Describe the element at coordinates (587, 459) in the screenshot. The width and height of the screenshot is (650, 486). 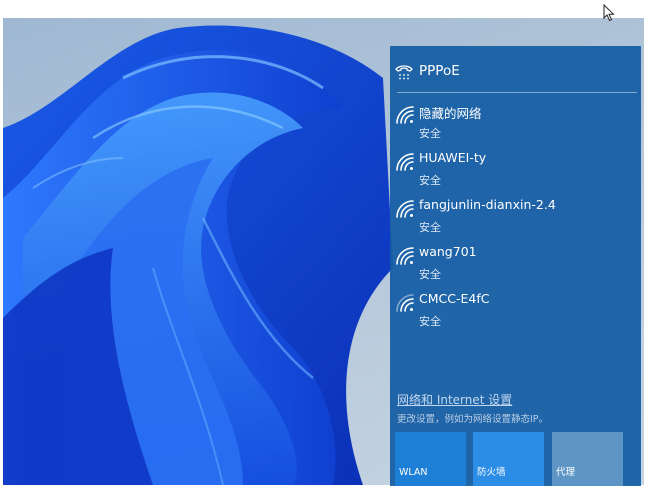
I see `proxy-tile: 代理` at that location.